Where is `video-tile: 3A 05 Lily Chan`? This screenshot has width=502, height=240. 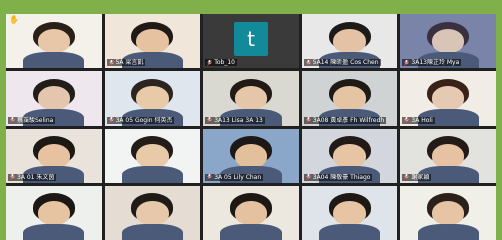
video-tile: 3A 05 Lily Chan is located at coordinates (251, 155).